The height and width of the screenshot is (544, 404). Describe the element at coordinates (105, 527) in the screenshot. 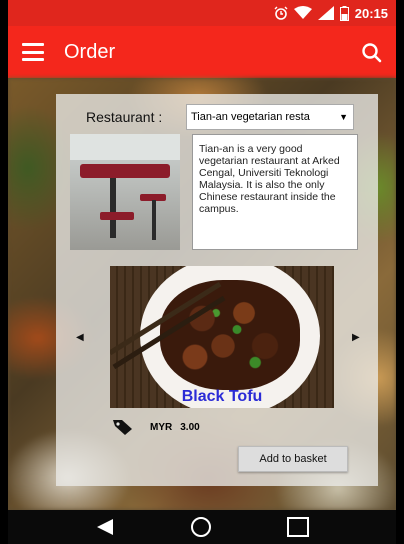

I see `back-icon` at that location.